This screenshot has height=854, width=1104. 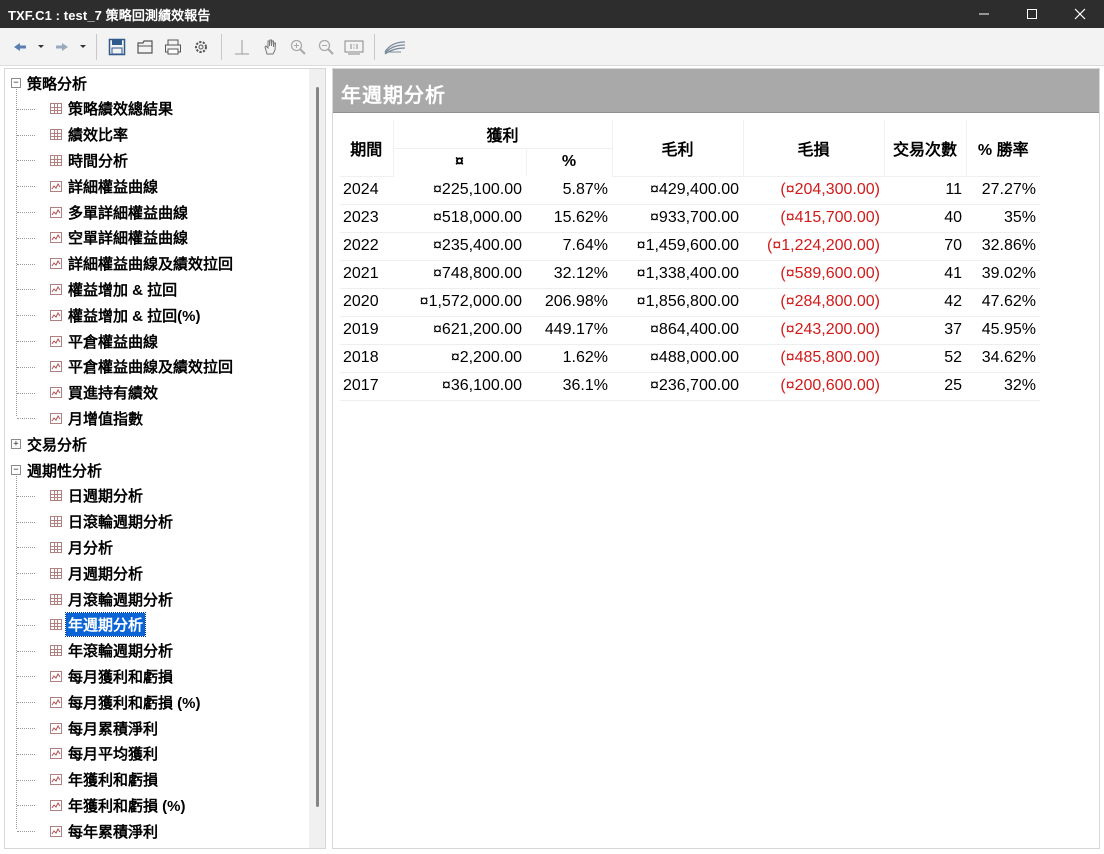 What do you see at coordinates (126, 702) in the screenshot?
I see `tree-item: 每月獲利和虧損 (%)` at bounding box center [126, 702].